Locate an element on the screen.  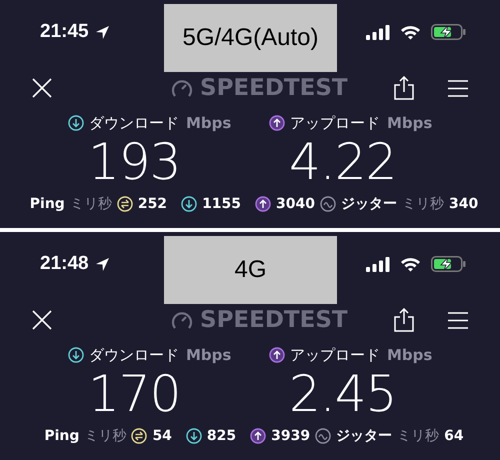
download-ping-value: 825 is located at coordinates (221, 436).